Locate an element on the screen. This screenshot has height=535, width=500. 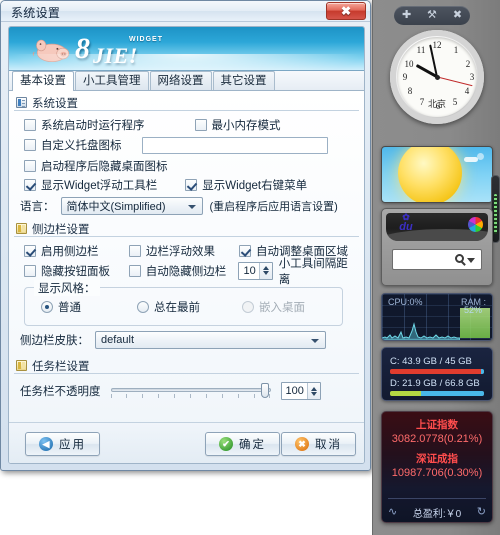
group-title-sidebar: 侧边栏设置 is located at coordinates (61, 229).